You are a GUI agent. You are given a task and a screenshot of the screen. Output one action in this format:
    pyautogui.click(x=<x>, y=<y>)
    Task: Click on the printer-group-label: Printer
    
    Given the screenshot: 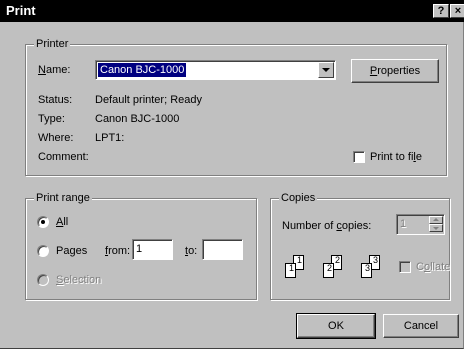 What is the action you would take?
    pyautogui.click(x=52, y=44)
    